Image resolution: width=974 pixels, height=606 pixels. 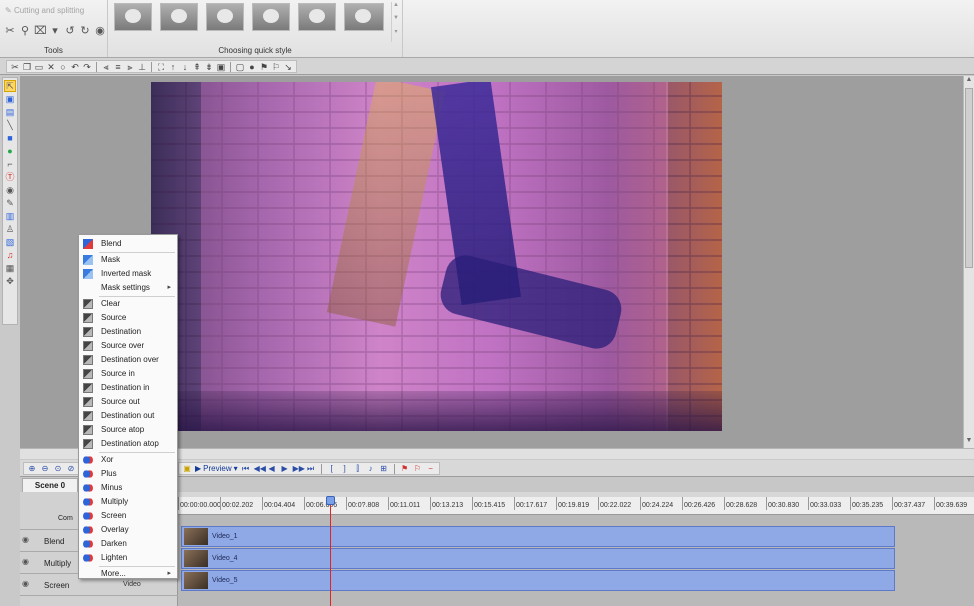 I want to click on menu-item-lighten: Lighten, so click(x=128, y=558).